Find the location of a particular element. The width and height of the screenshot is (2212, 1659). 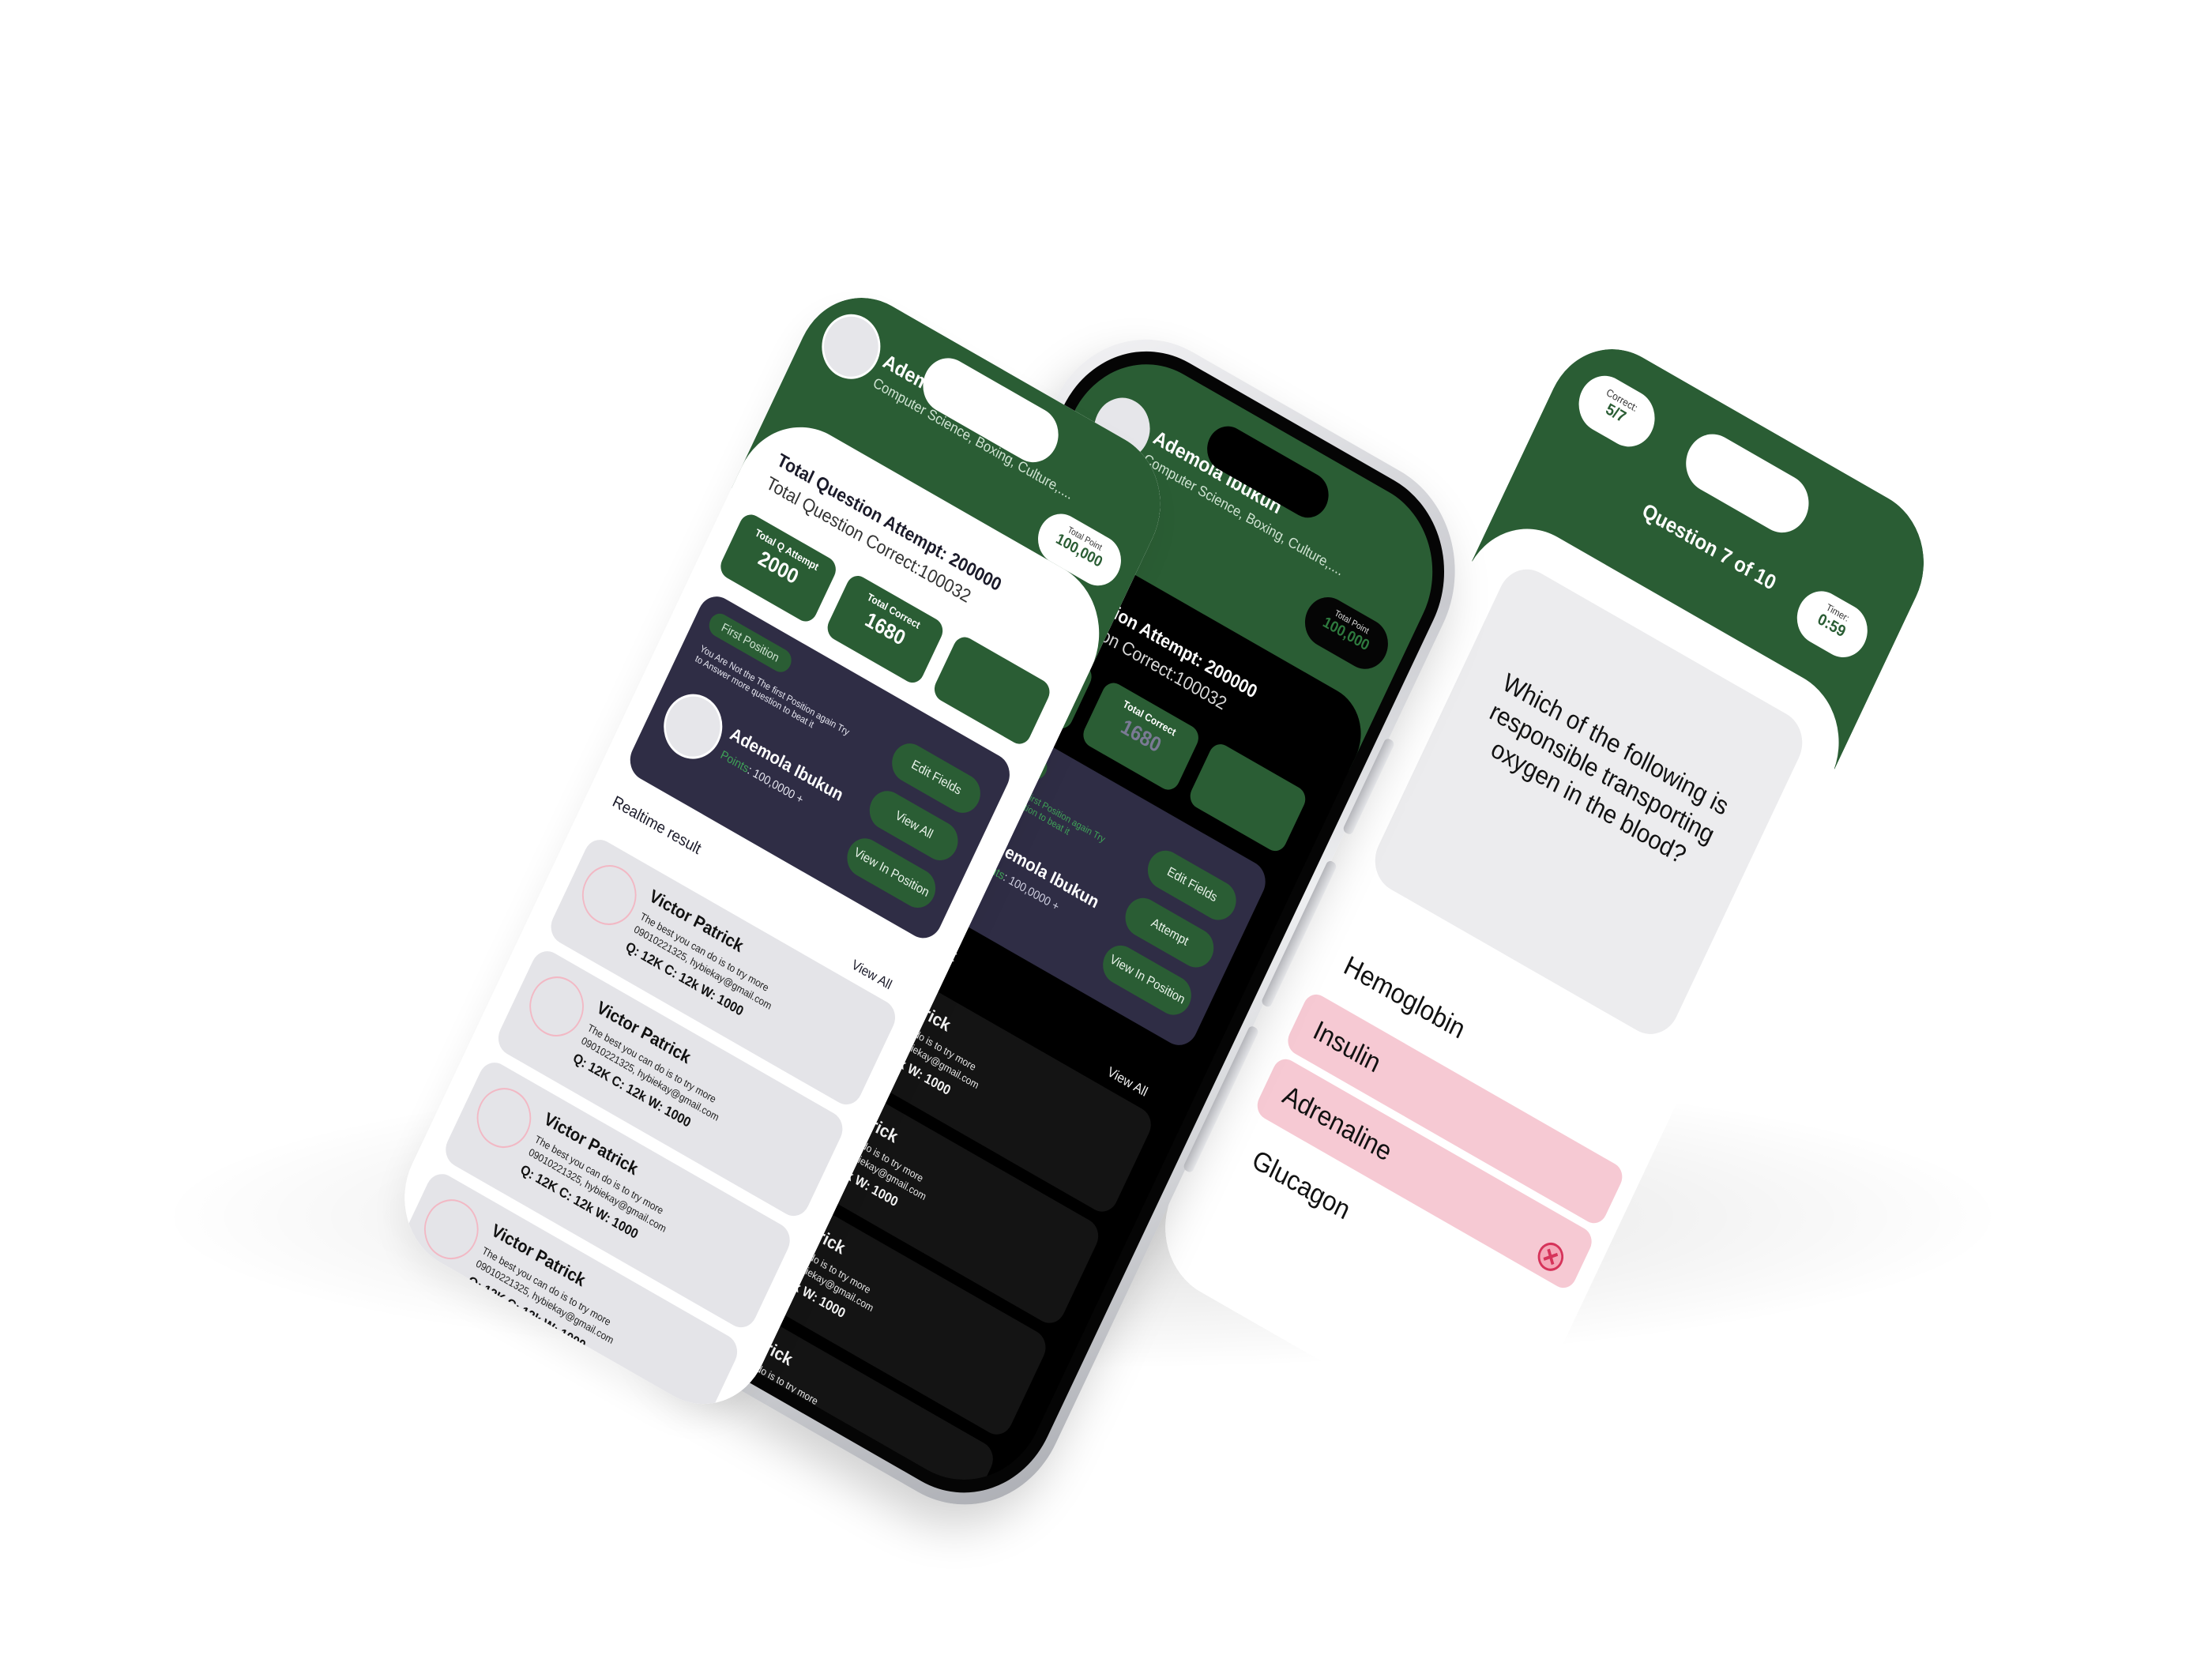

total-point-pill: Total Point 100,000 is located at coordinates (1346, 633).